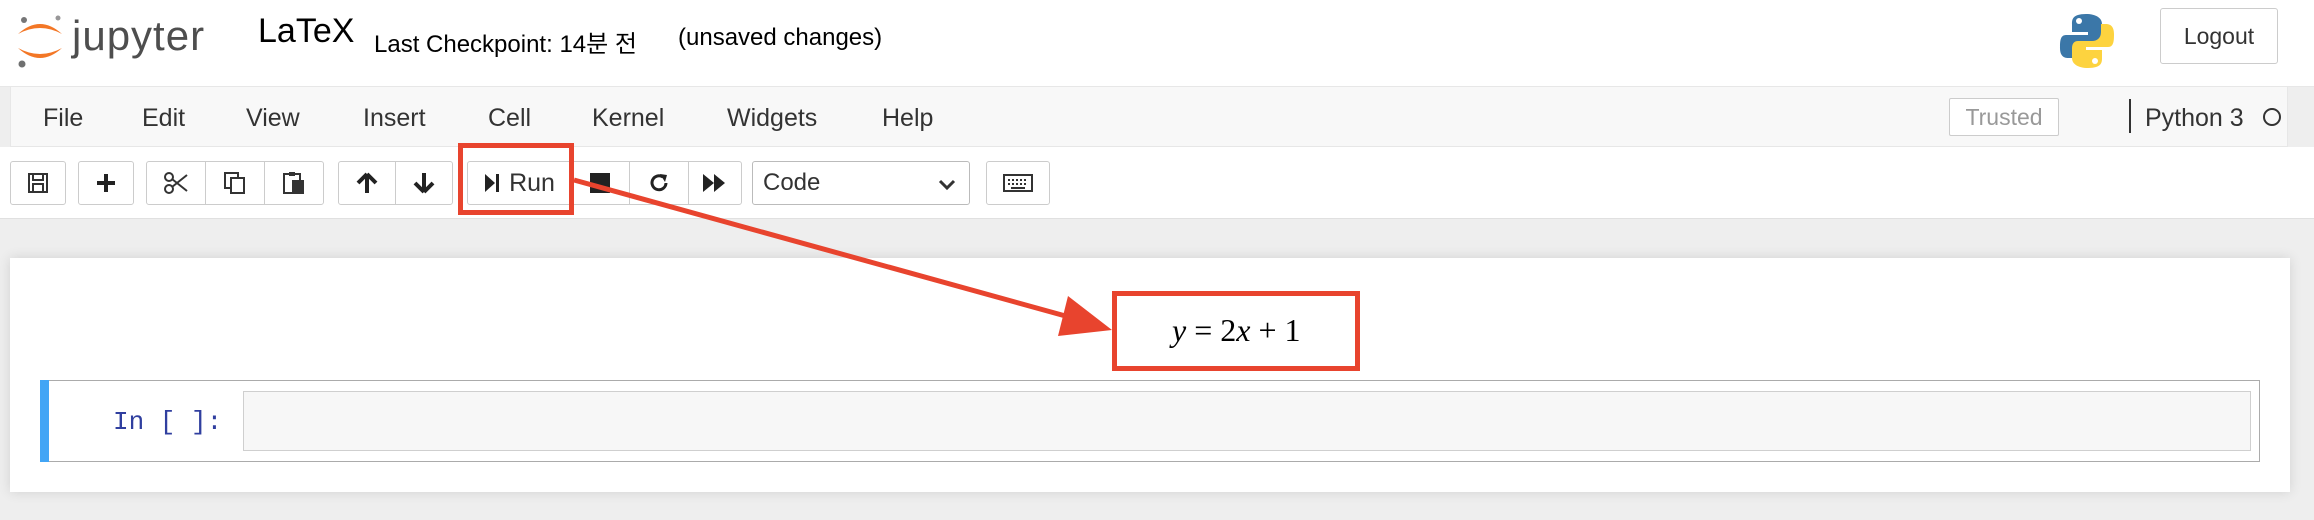  What do you see at coordinates (842, 256) in the screenshot?
I see `annotation-arrow` at bounding box center [842, 256].